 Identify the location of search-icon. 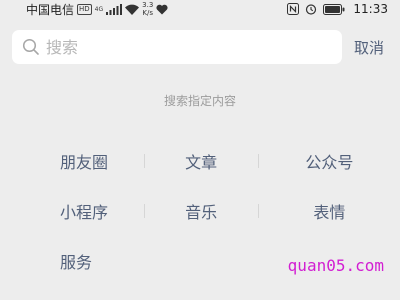
(31, 47).